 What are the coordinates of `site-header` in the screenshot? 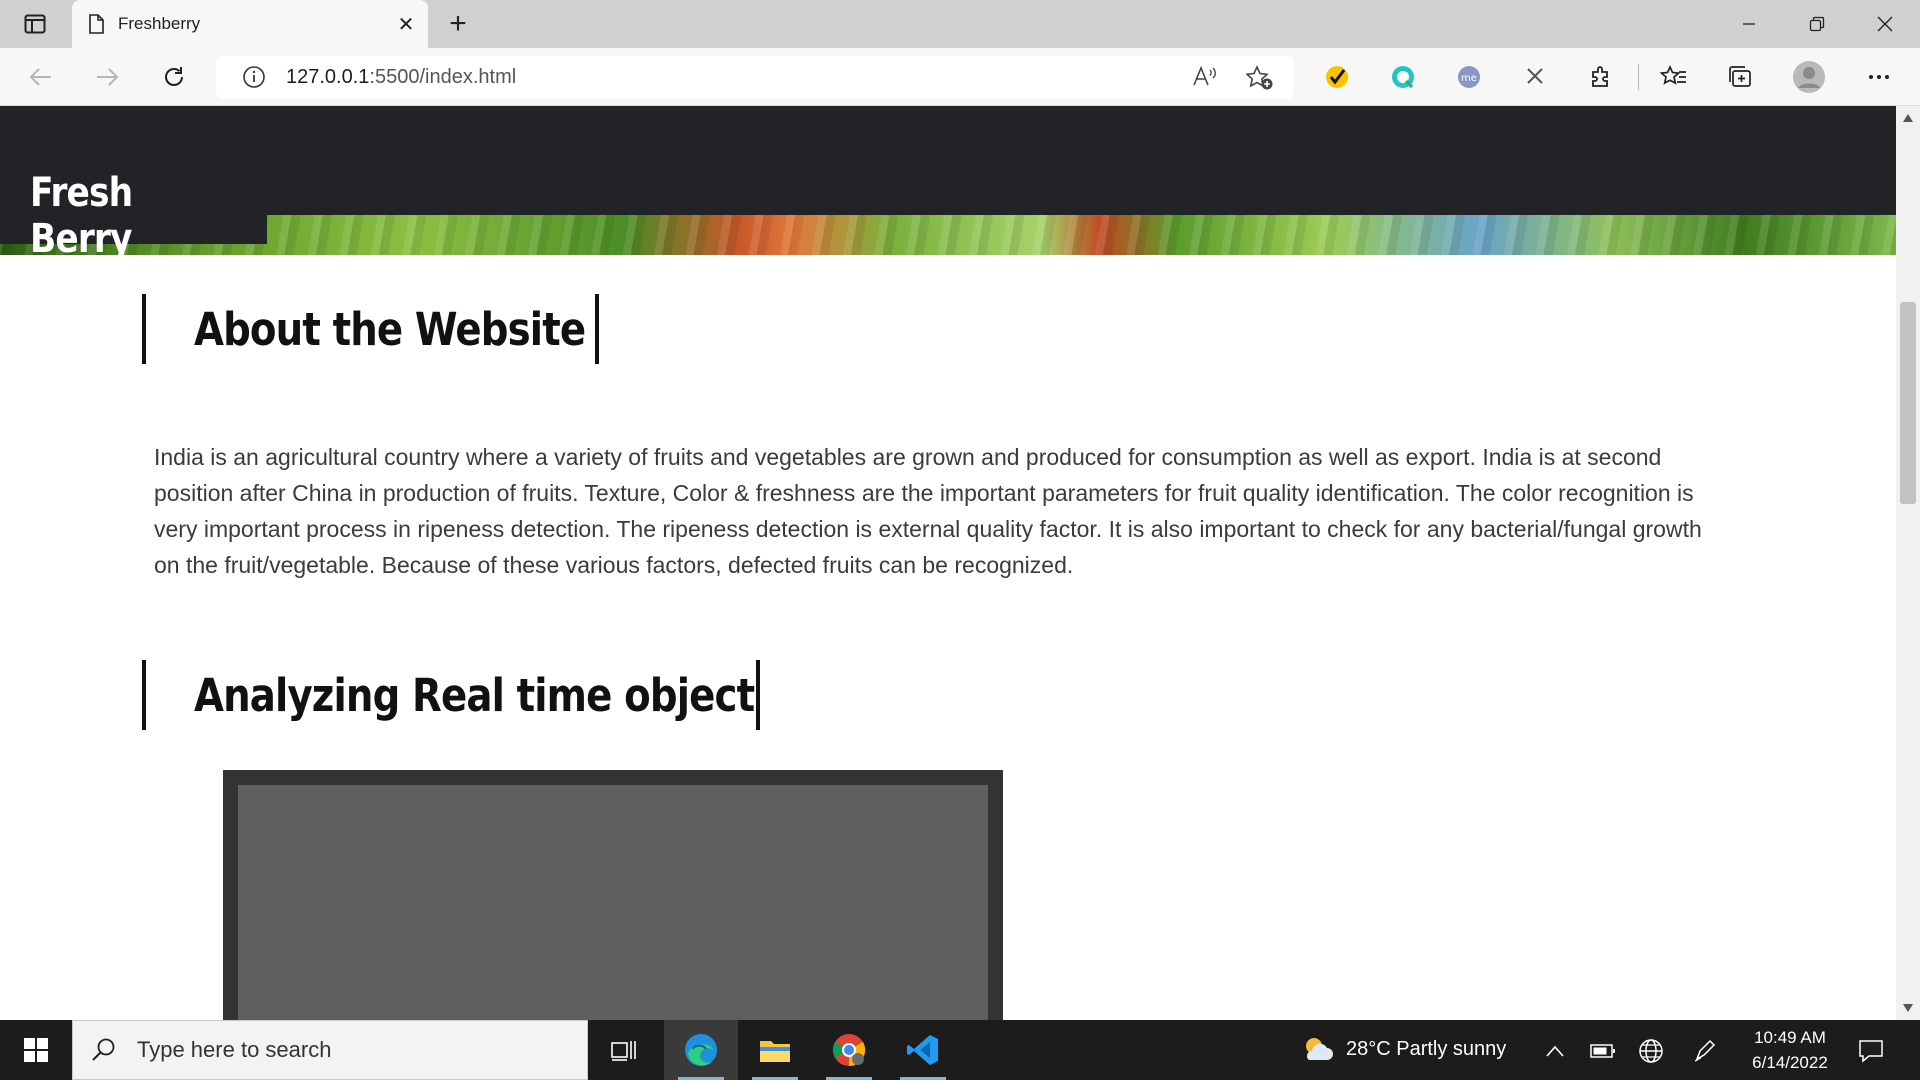 It's located at (948, 160).